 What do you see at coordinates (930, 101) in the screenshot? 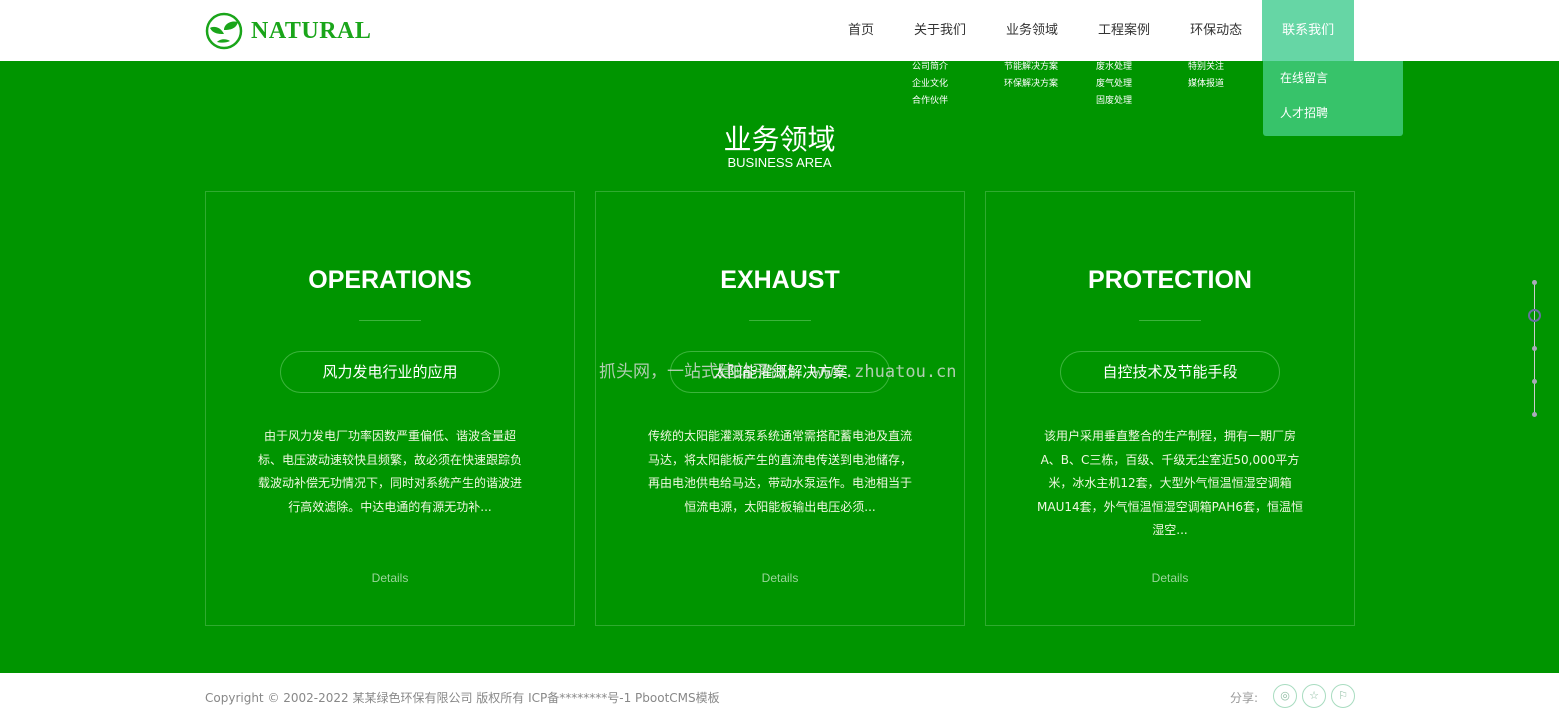
I see `submenu-item: 合作伙伴` at bounding box center [930, 101].